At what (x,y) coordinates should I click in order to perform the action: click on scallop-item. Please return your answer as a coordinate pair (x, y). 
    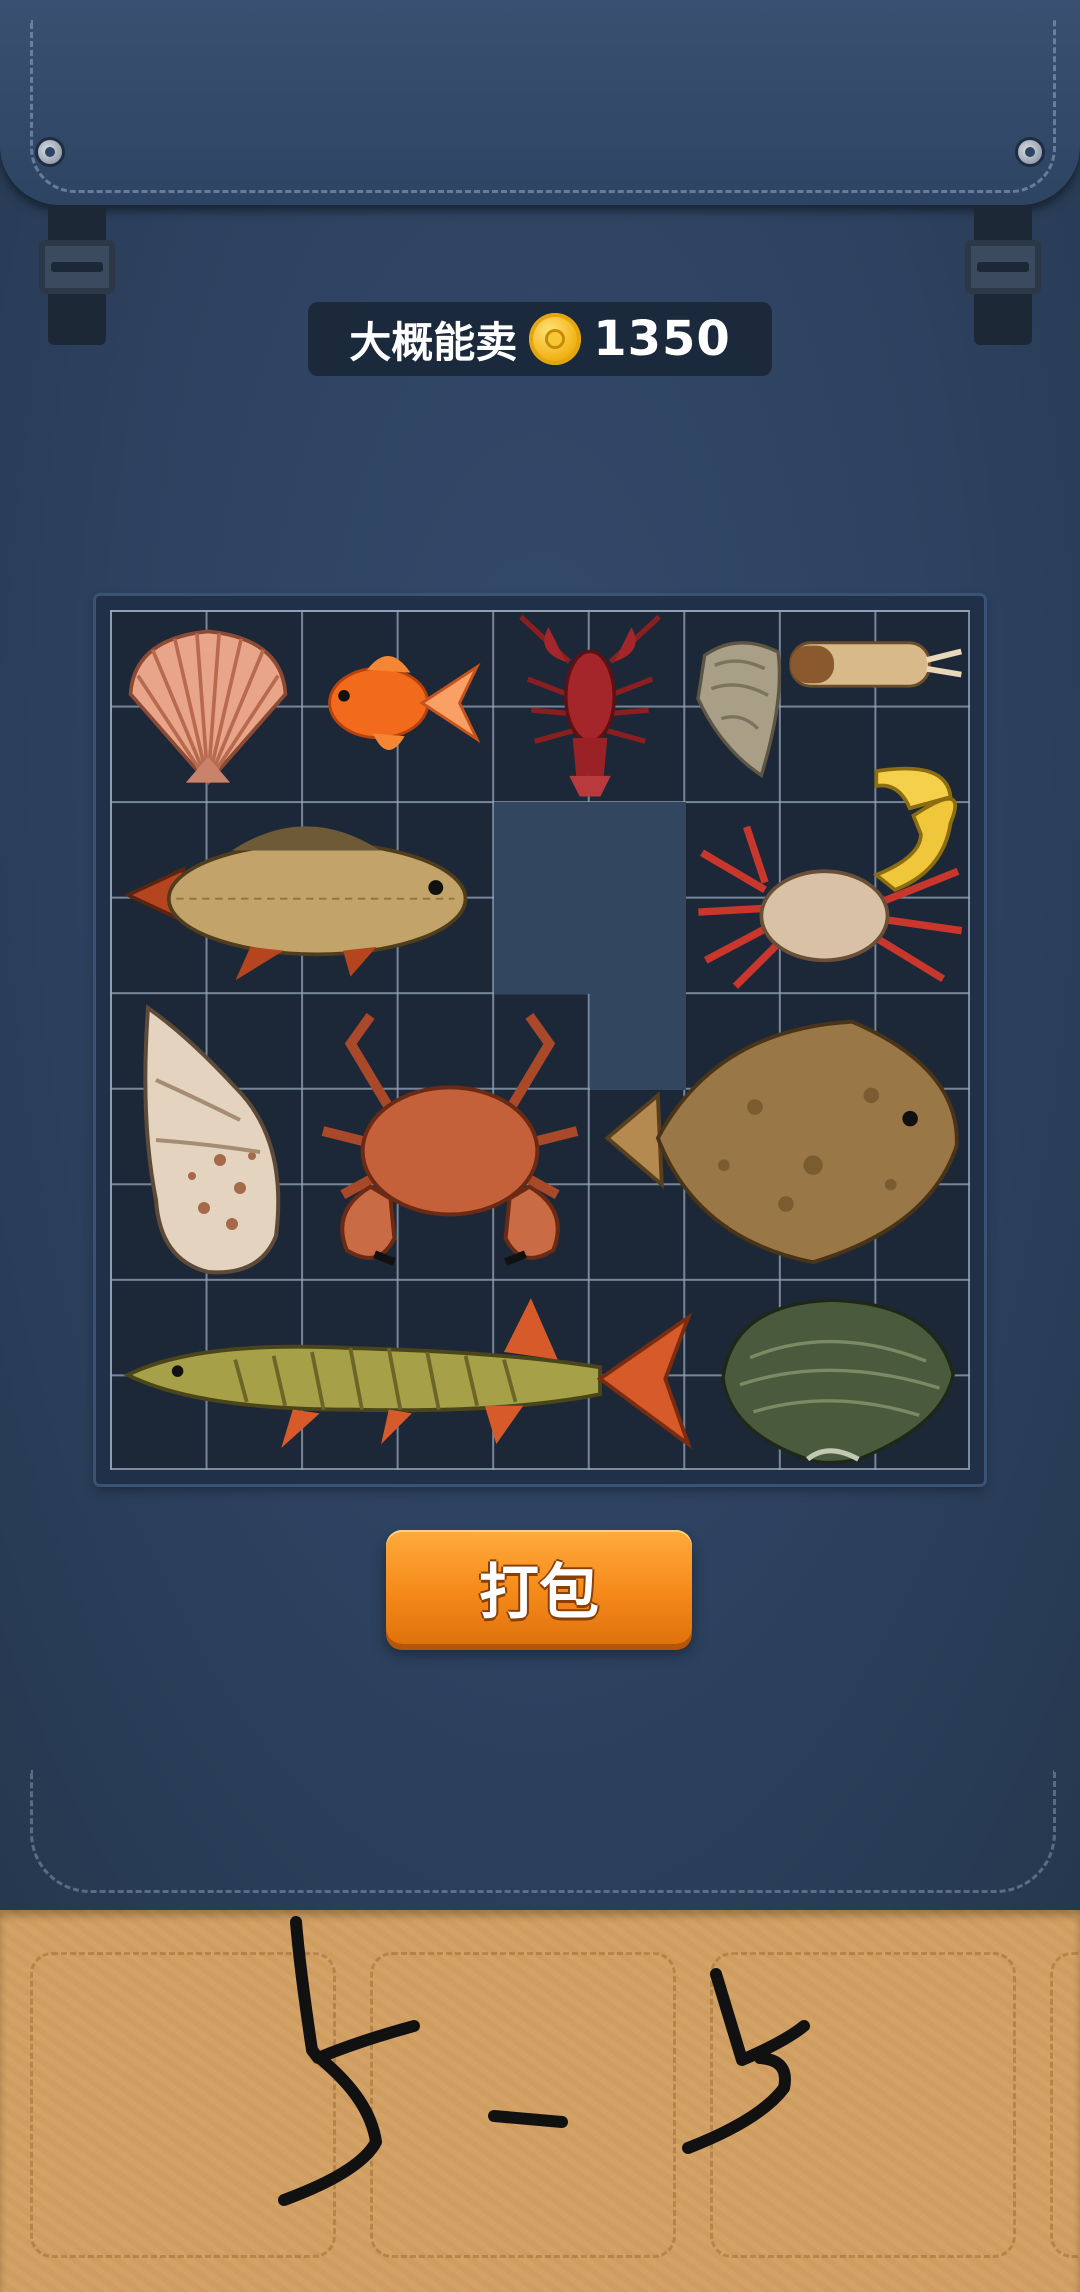
    Looking at the image, I should click on (208, 707).